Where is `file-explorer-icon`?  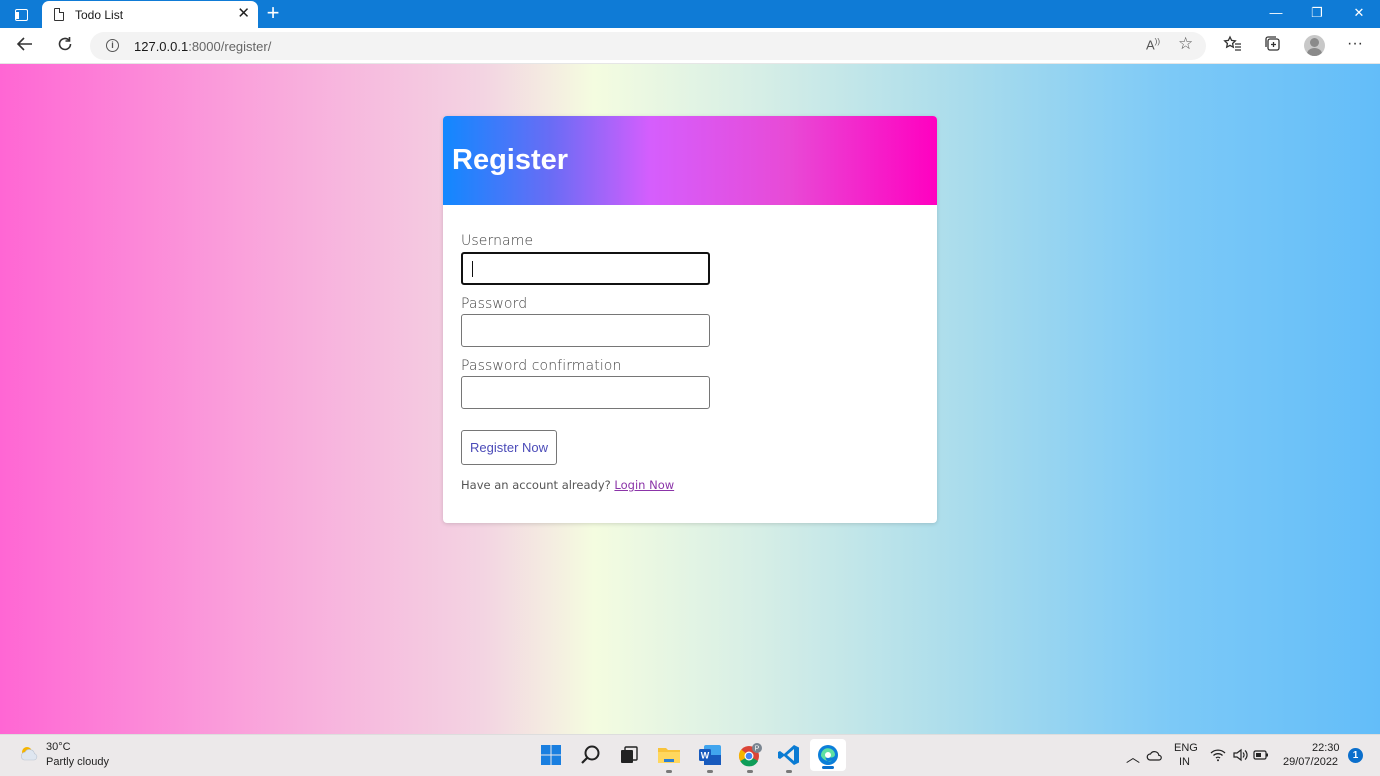 file-explorer-icon is located at coordinates (669, 755).